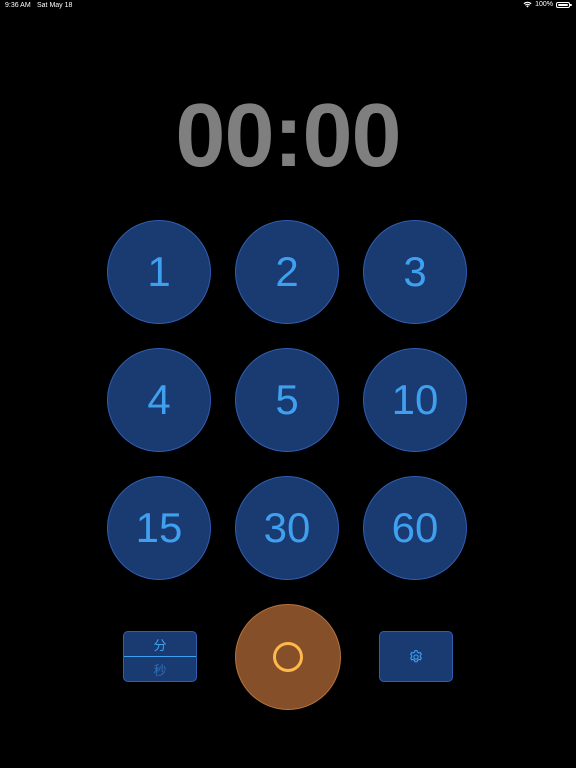  Describe the element at coordinates (288, 136) in the screenshot. I see `timer-display: 00:00` at that location.